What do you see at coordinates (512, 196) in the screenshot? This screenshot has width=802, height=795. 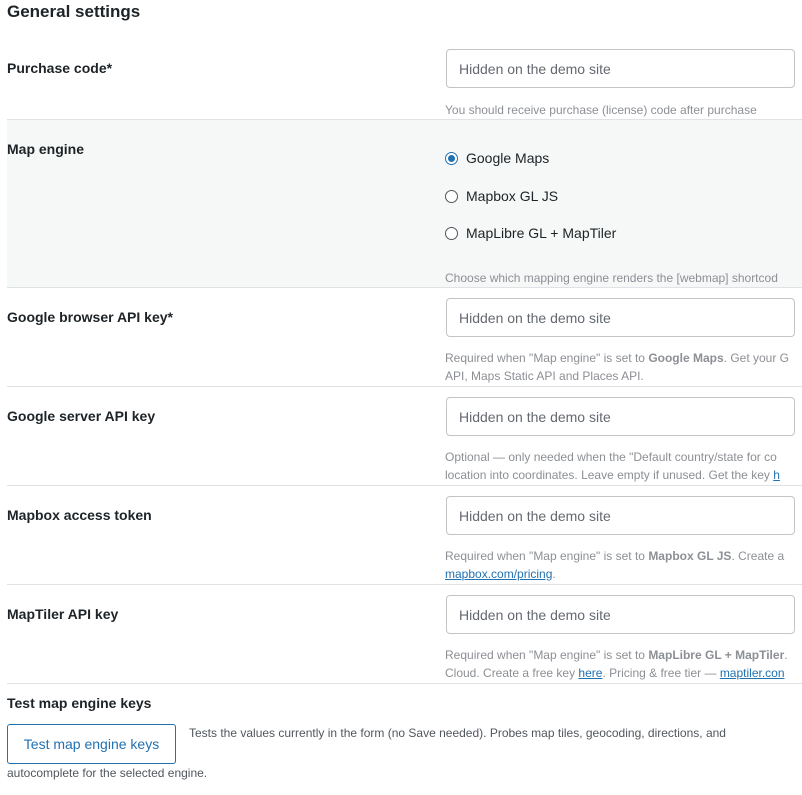 I see `mapbox-label: Mapbox GL JS` at bounding box center [512, 196].